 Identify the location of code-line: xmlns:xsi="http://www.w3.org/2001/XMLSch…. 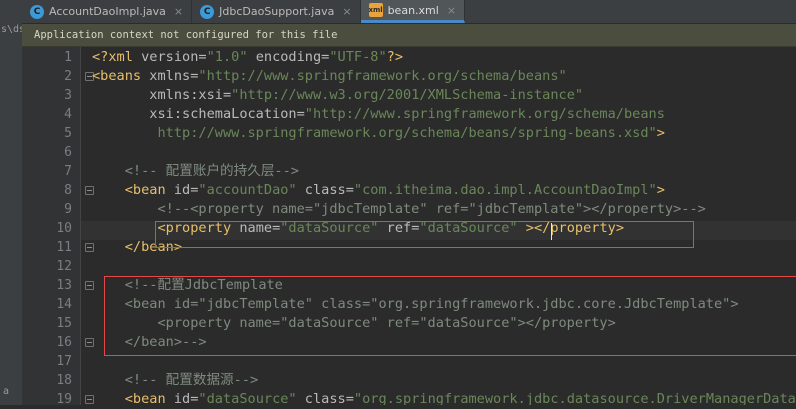
(337, 95).